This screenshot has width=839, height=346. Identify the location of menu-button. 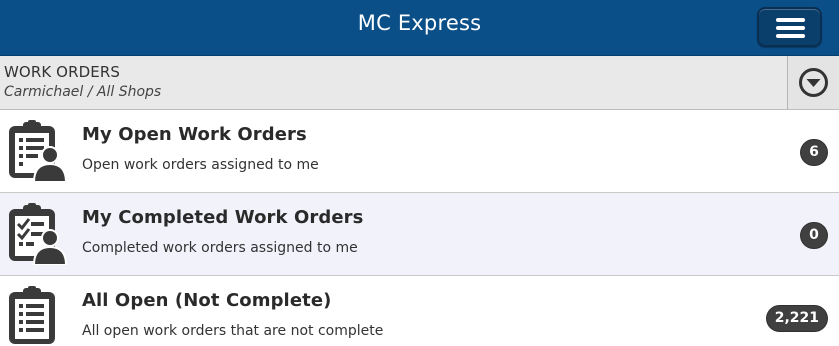
(789, 27).